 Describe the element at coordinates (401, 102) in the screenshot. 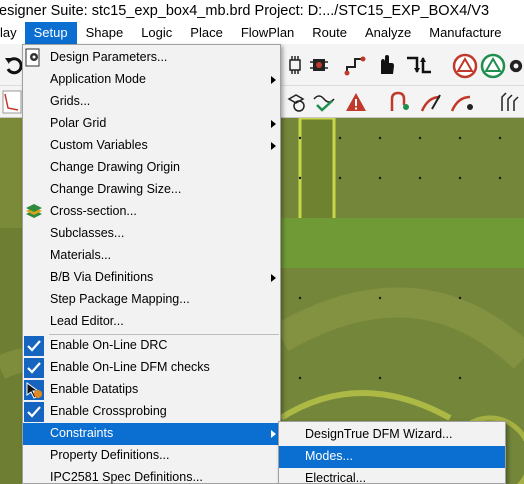

I see `add-connect-icon` at that location.